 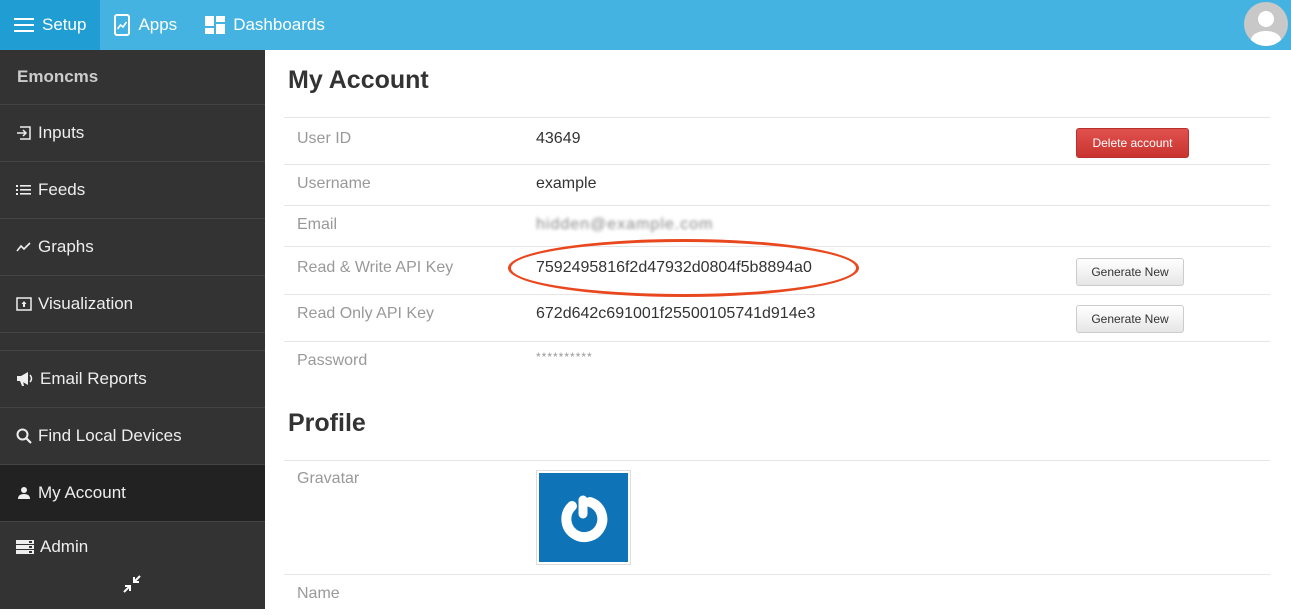 What do you see at coordinates (24, 436) in the screenshot?
I see `search-icon` at bounding box center [24, 436].